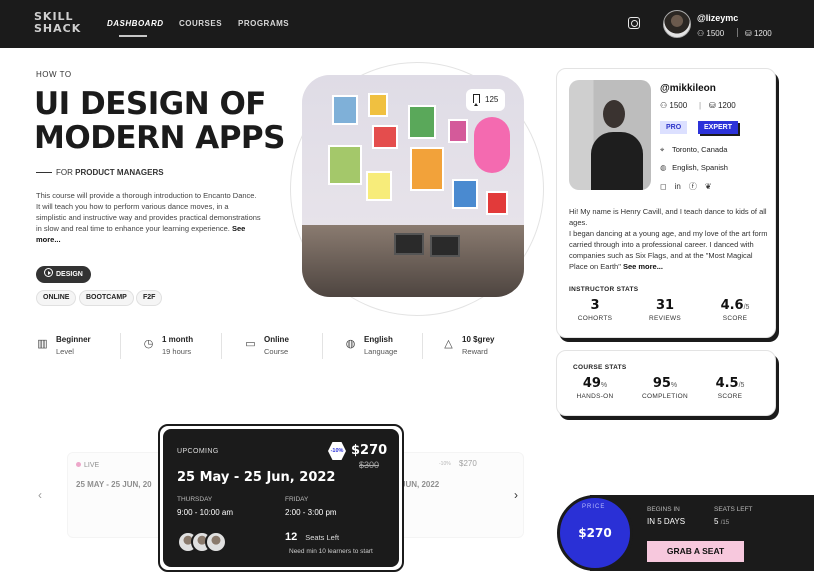  Describe the element at coordinates (663, 509) in the screenshot. I see `begins-label: BEGINS IN` at that location.